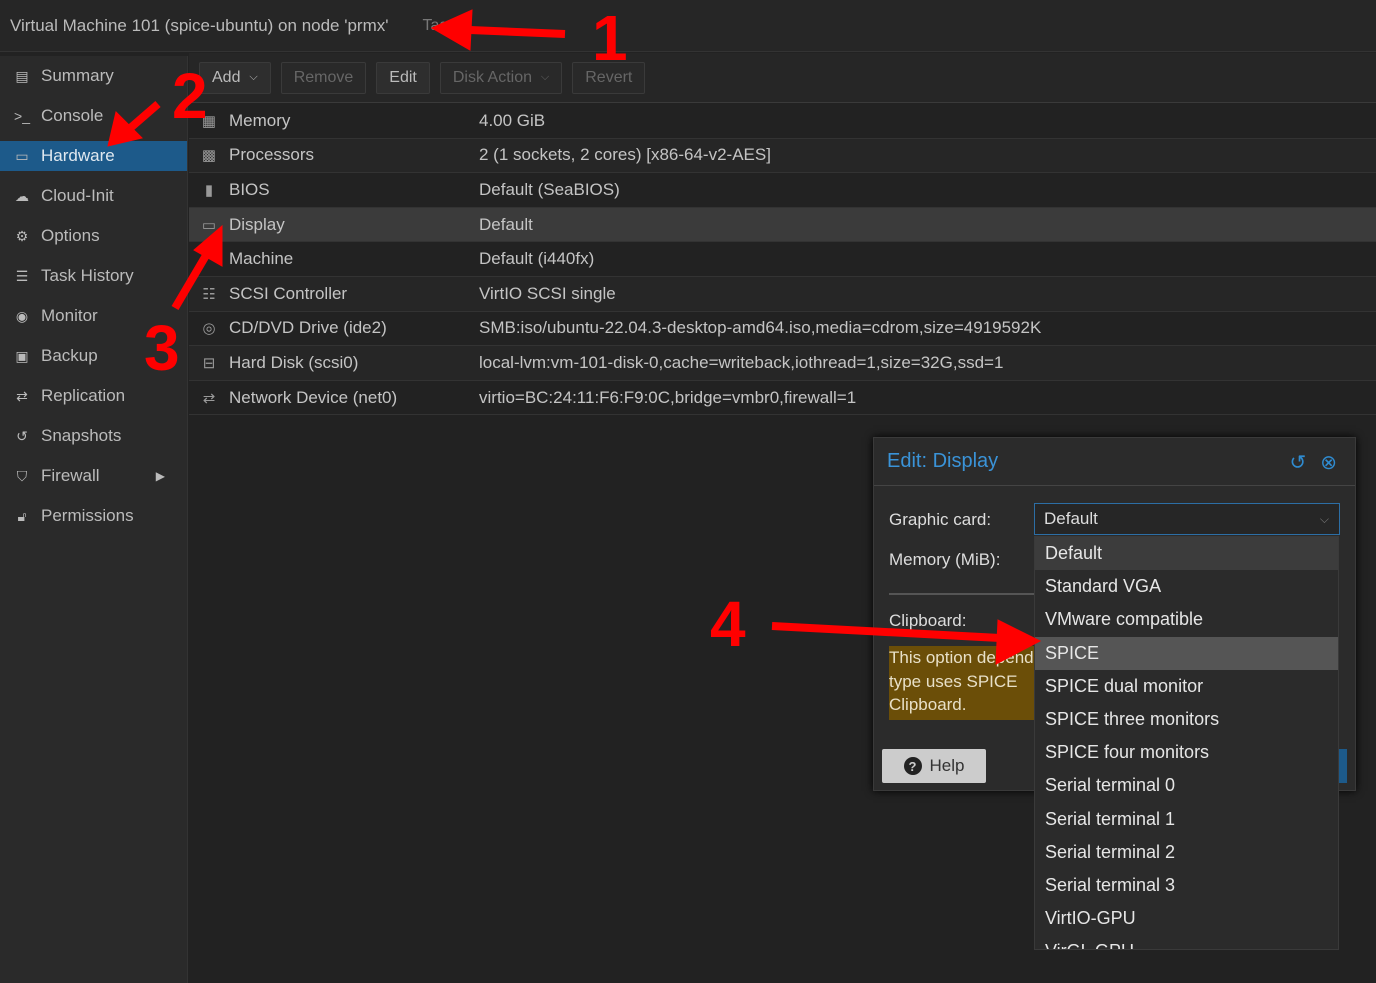  I want to click on option-virtio-gpu: VirtIO-GPU, so click(1186, 918).